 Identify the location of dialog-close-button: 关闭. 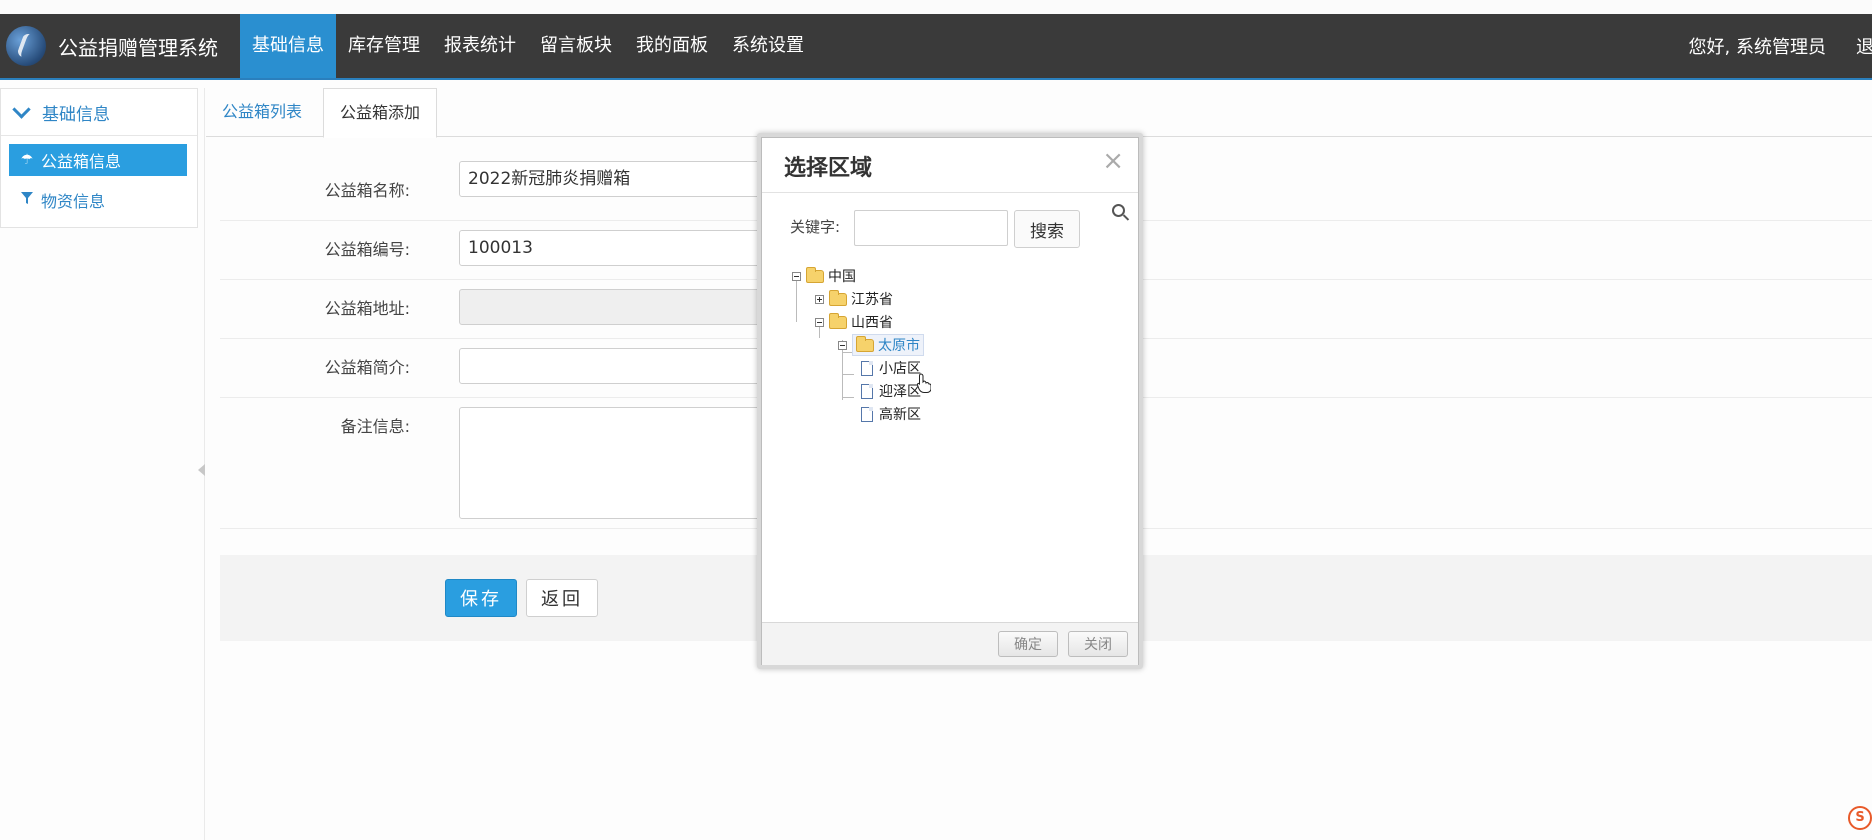
(1098, 644).